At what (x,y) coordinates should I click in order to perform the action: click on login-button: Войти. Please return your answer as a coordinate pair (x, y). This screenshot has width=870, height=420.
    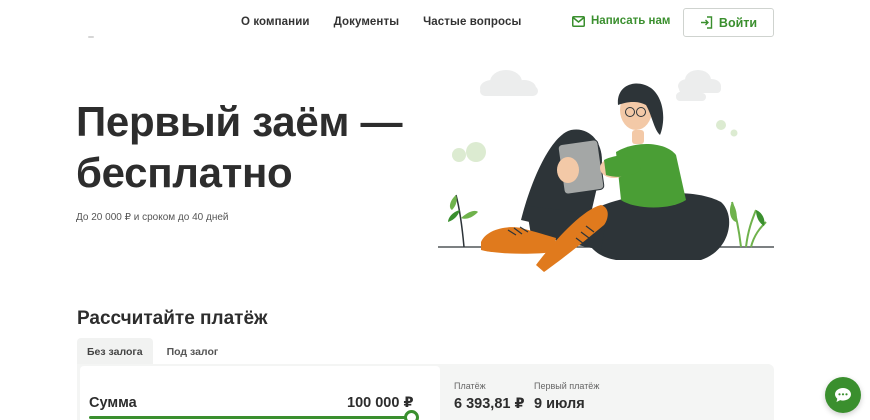
    Looking at the image, I should click on (728, 22).